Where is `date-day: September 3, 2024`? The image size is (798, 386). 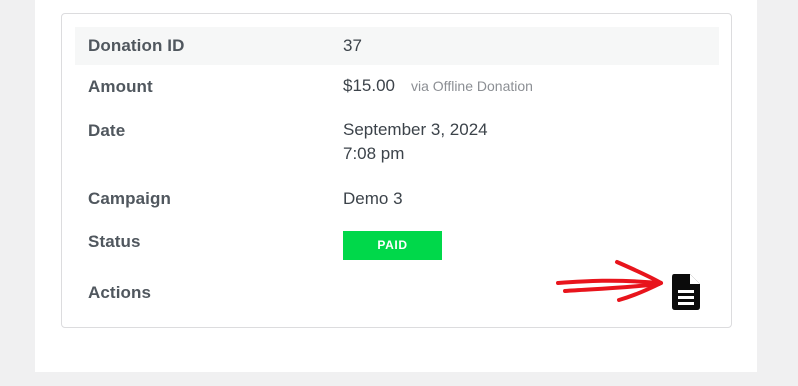 date-day: September 3, 2024 is located at coordinates (415, 129).